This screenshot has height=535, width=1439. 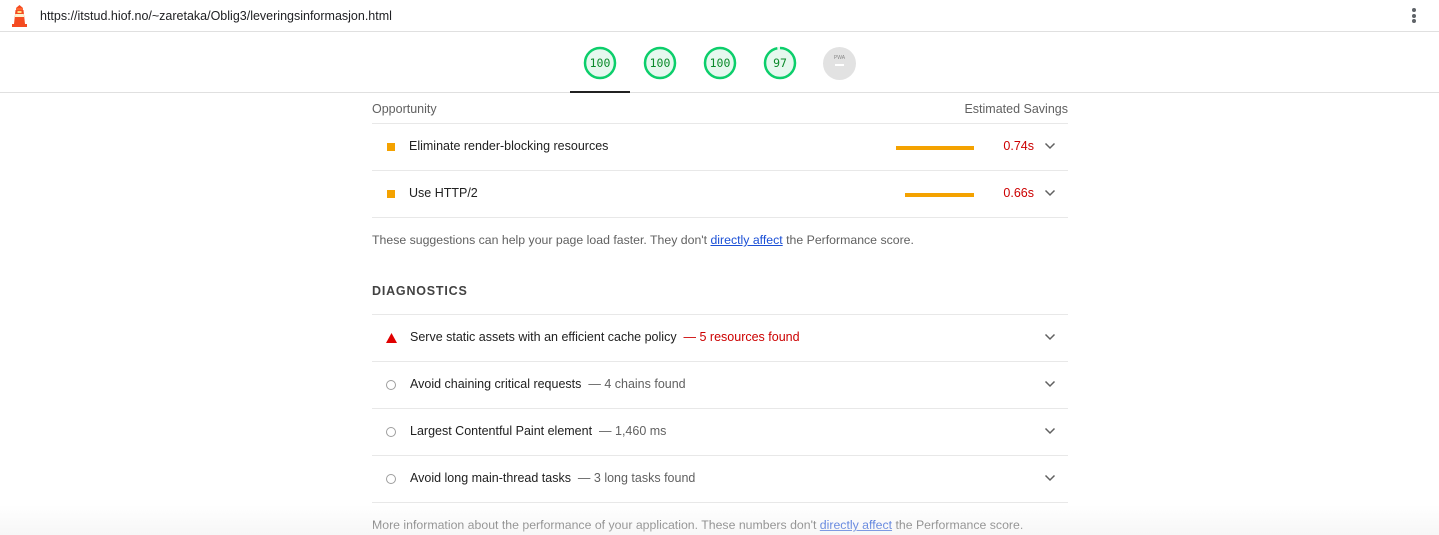 I want to click on savings-value: 0.74s, so click(x=1018, y=146).